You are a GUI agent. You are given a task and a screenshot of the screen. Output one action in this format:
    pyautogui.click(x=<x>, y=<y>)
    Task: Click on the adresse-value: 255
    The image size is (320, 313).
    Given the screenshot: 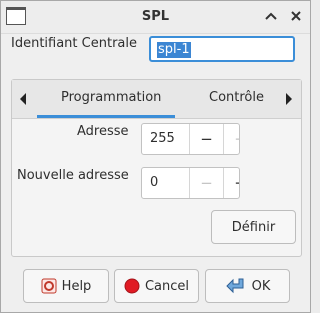 What is the action you would take?
    pyautogui.click(x=162, y=138)
    